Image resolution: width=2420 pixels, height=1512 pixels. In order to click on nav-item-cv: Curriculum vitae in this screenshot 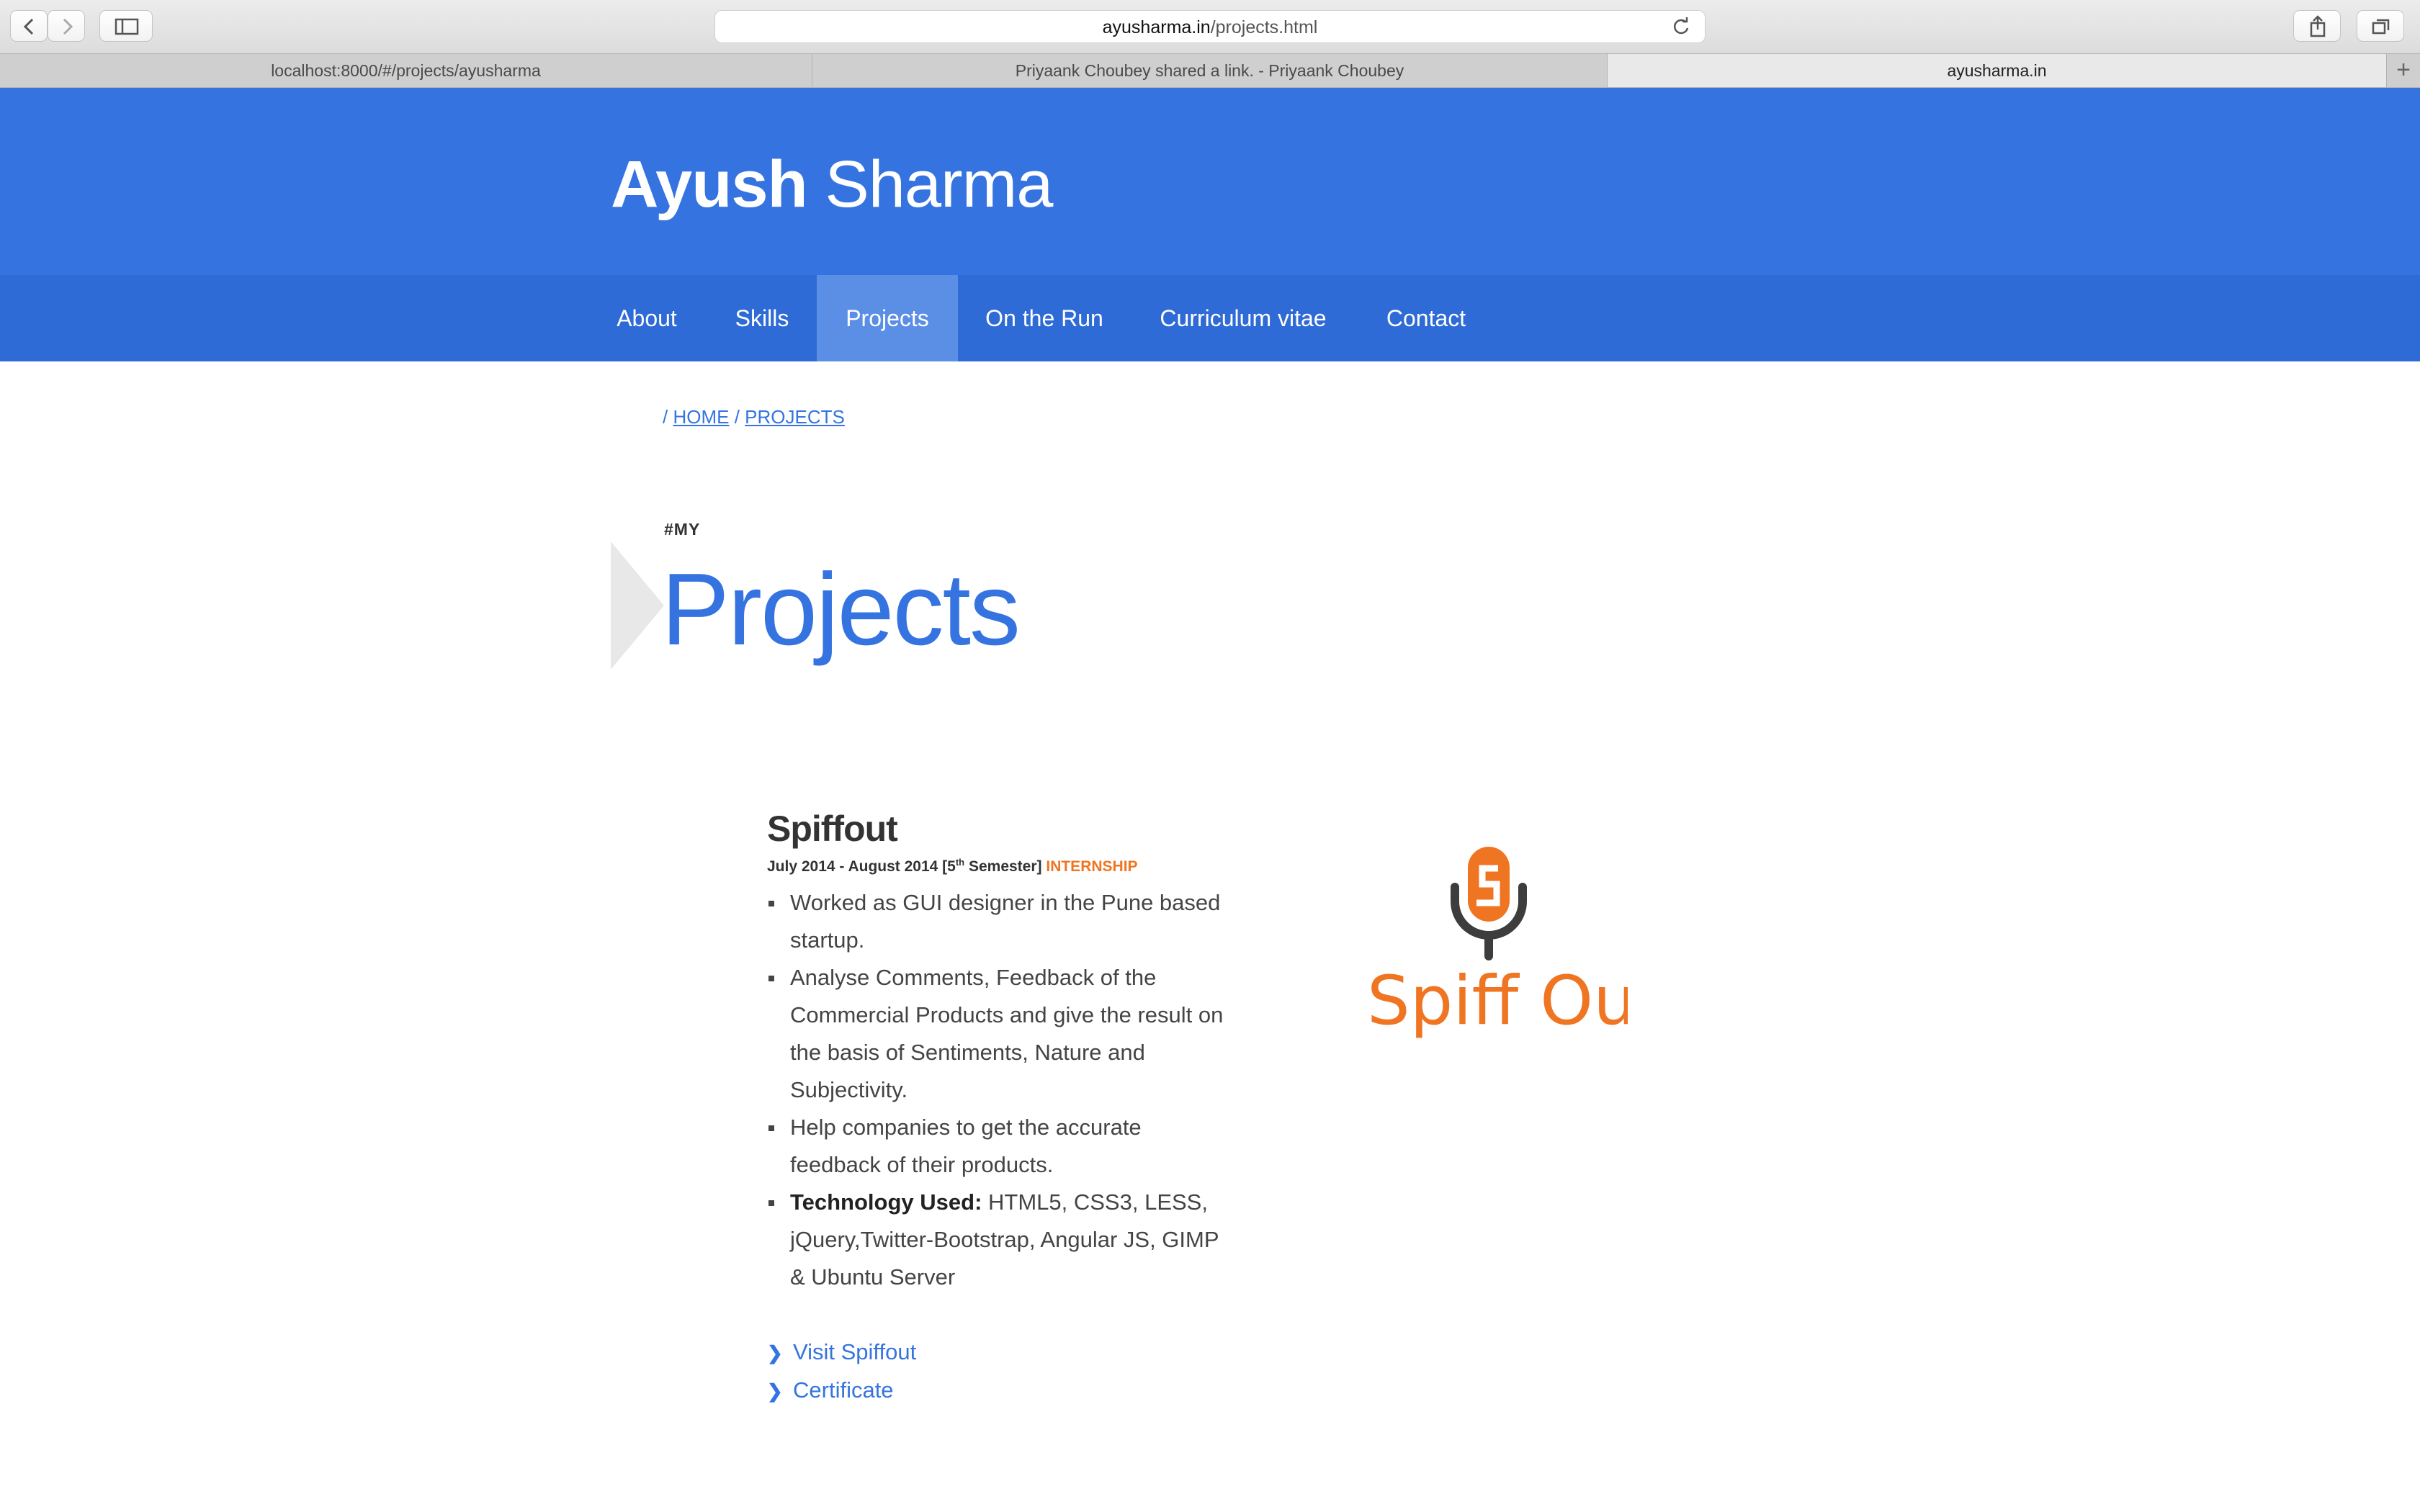, I will do `click(1243, 318)`.